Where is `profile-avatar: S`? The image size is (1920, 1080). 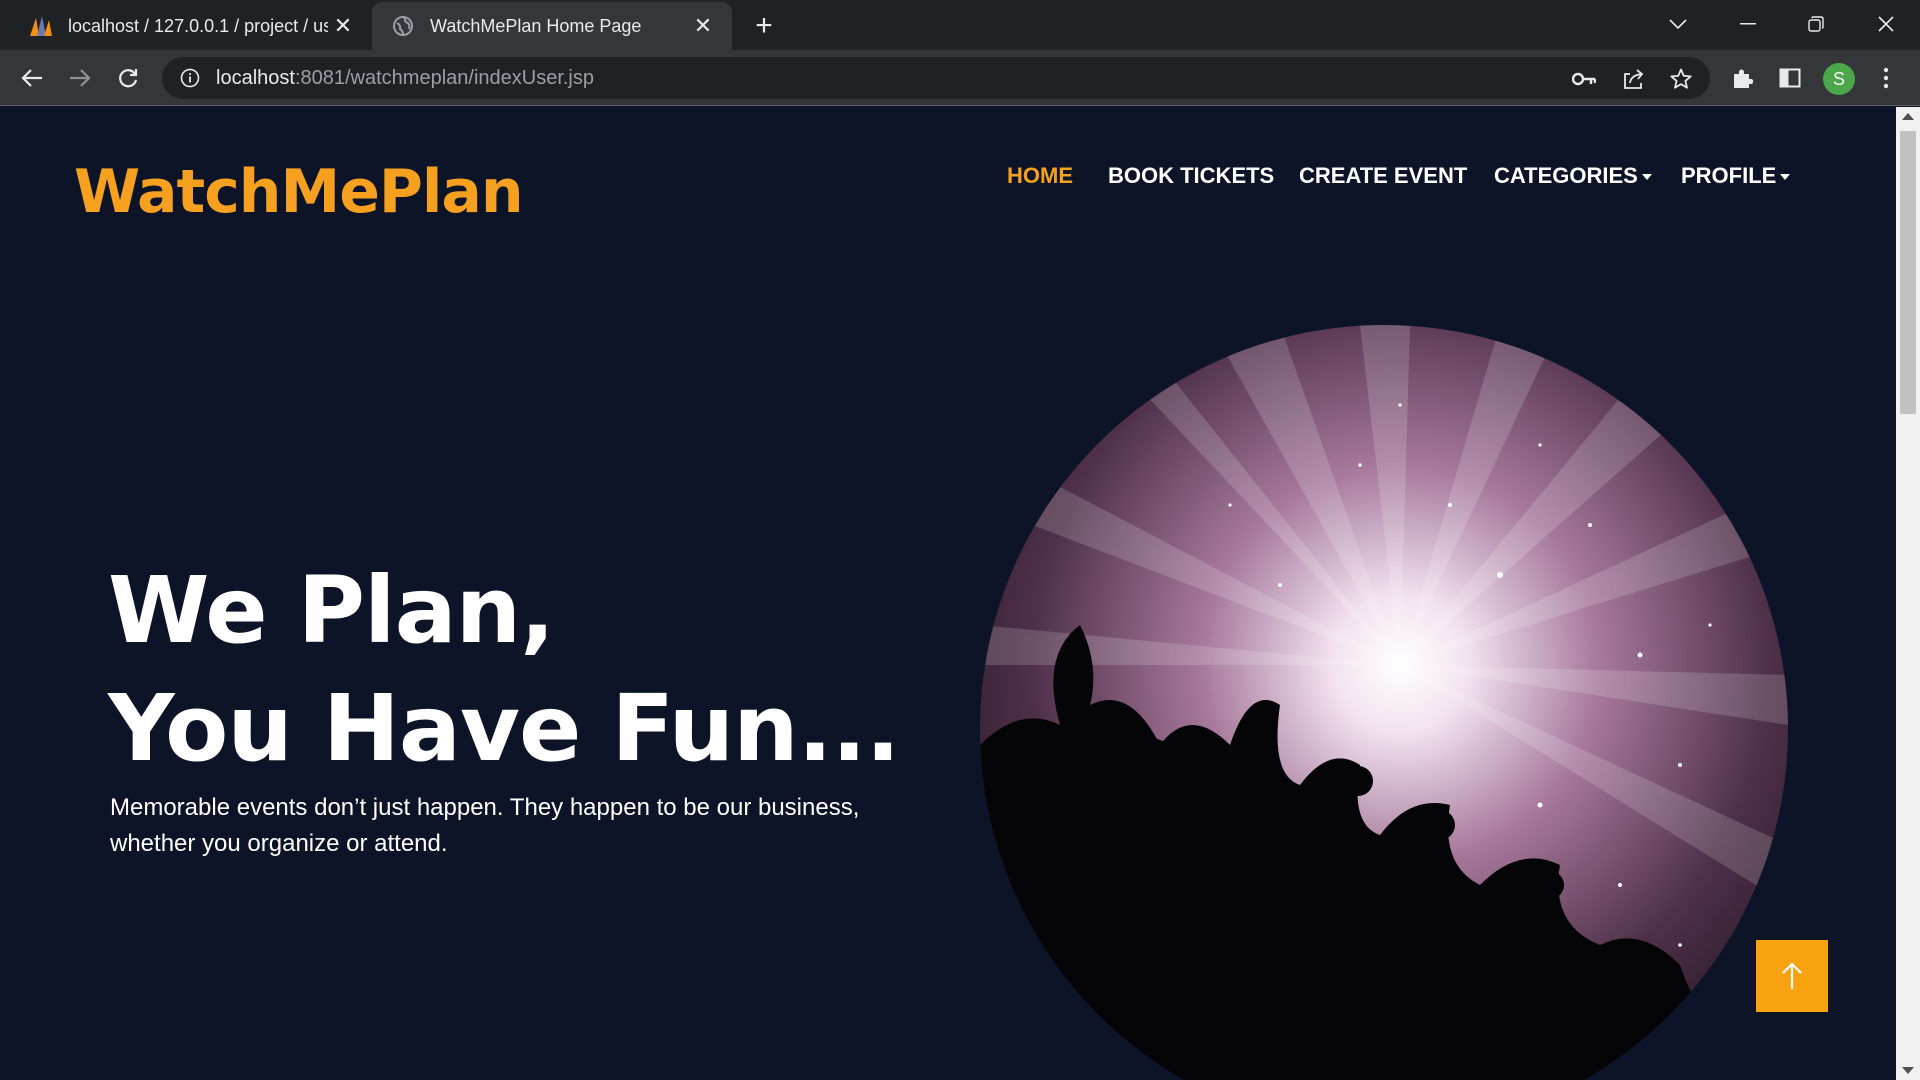 profile-avatar: S is located at coordinates (1839, 79).